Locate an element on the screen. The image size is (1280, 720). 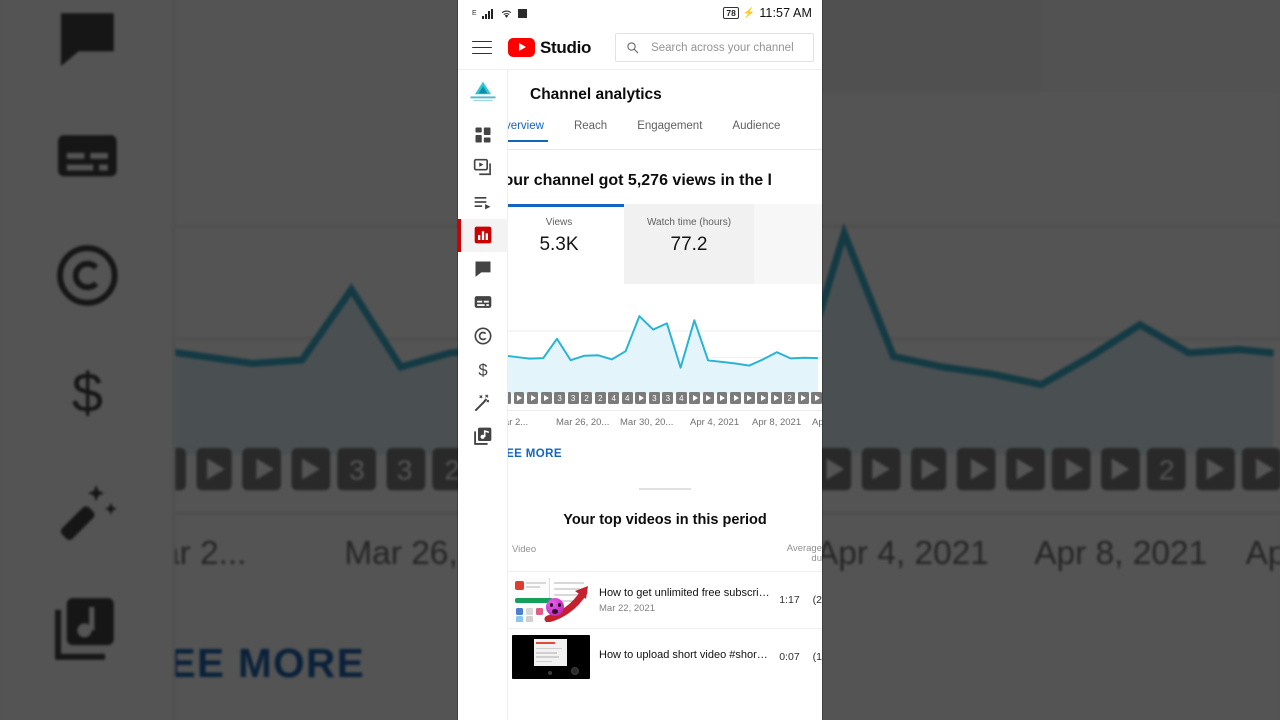
video-stack-icon is located at coordinates (482, 167).